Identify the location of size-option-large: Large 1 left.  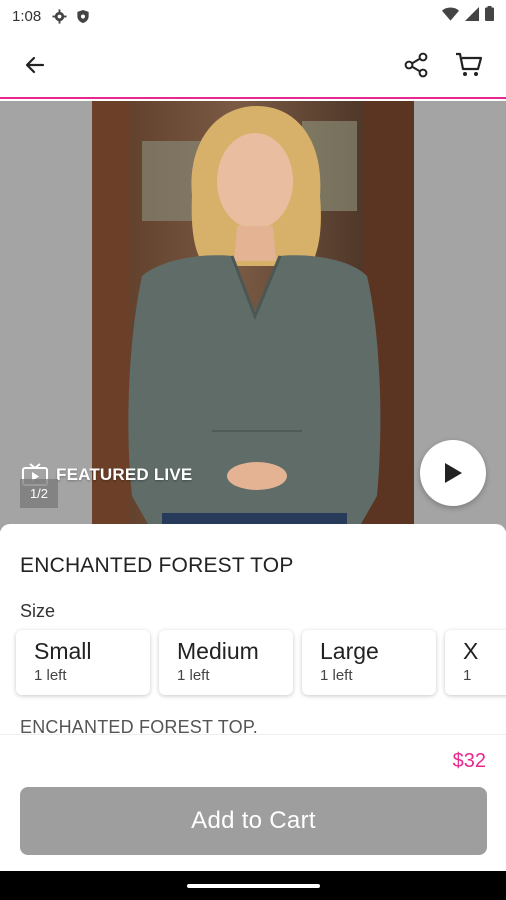
(369, 662).